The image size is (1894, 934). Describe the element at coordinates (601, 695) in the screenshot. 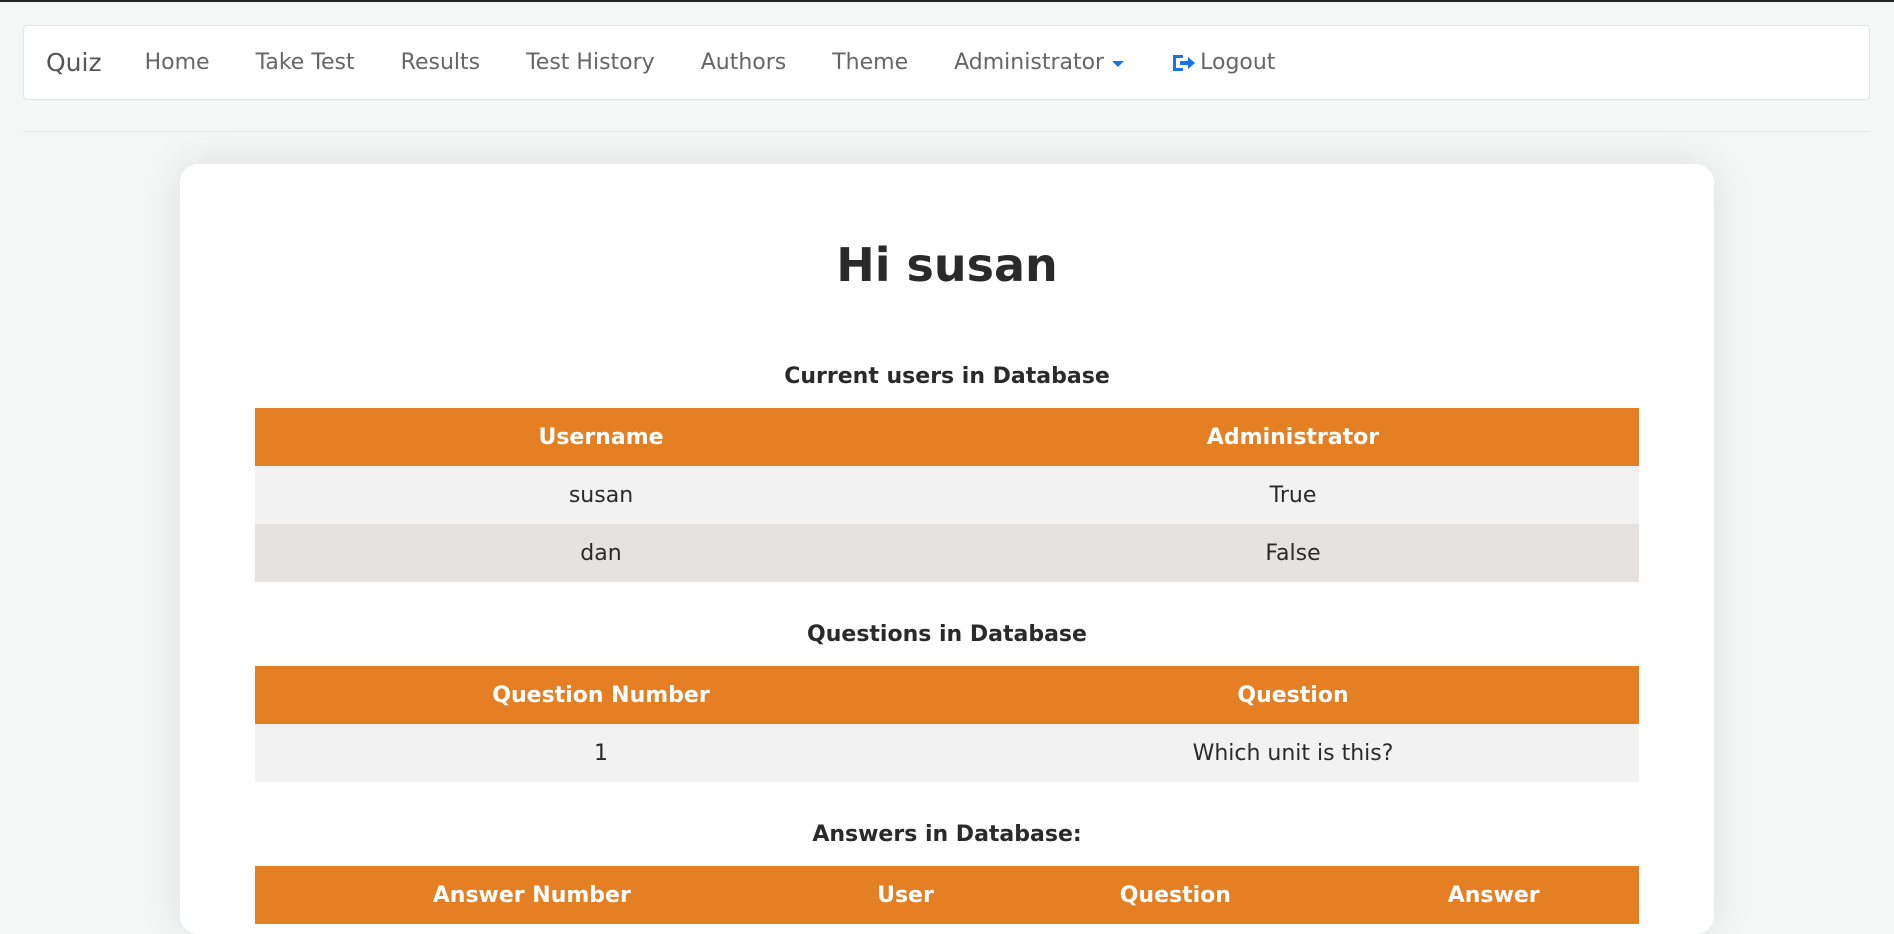

I see `column-header-question-number: Question Number` at that location.